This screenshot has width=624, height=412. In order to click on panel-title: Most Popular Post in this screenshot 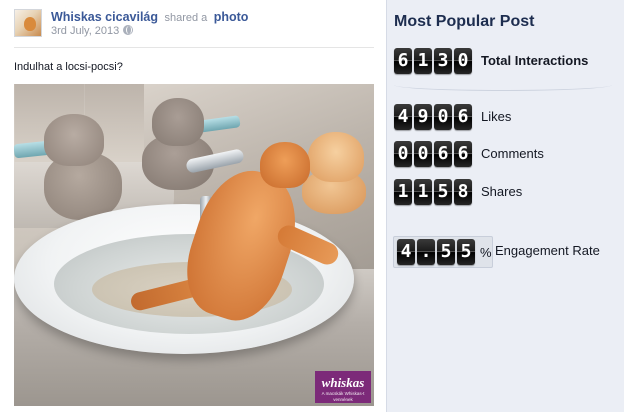, I will do `click(464, 21)`.